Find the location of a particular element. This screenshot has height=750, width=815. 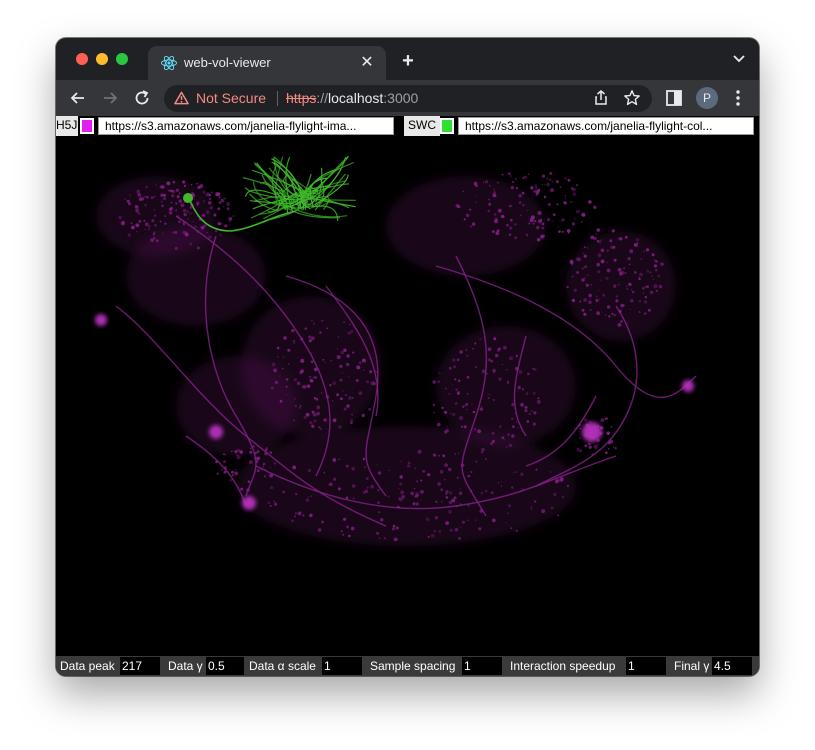

bookmark-star-icon is located at coordinates (632, 98).